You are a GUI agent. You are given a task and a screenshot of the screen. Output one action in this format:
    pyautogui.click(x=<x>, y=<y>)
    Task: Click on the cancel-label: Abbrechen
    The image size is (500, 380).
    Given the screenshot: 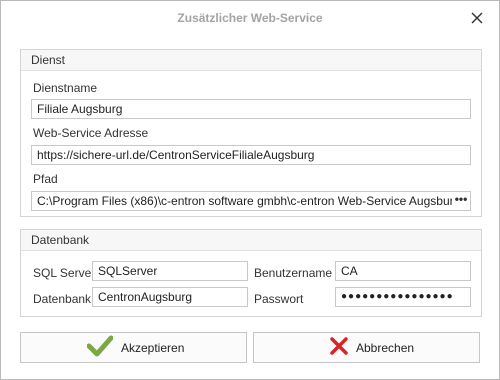 What is the action you would take?
    pyautogui.click(x=385, y=347)
    